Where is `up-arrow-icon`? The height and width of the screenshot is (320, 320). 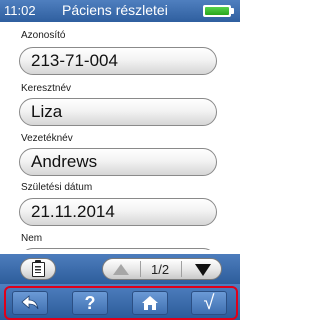 up-arrow-icon is located at coordinates (121, 269).